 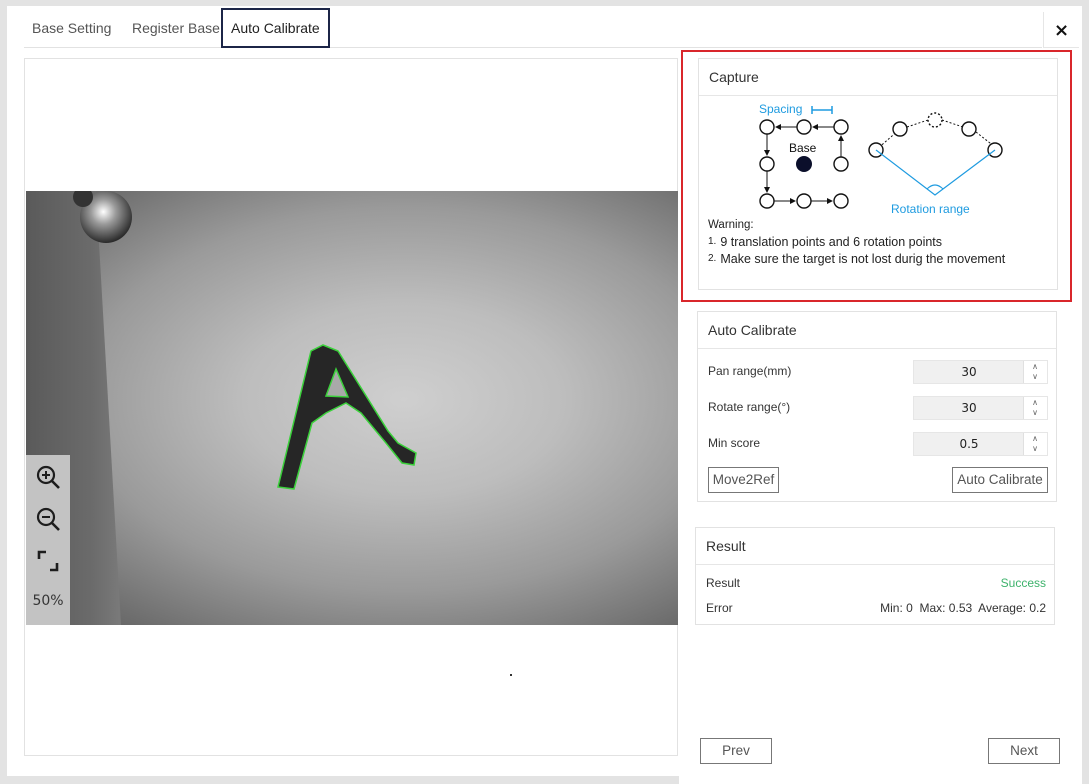 I want to click on pan-range-row: Pan range(mm) 30 ∧ ∨, so click(x=878, y=372).